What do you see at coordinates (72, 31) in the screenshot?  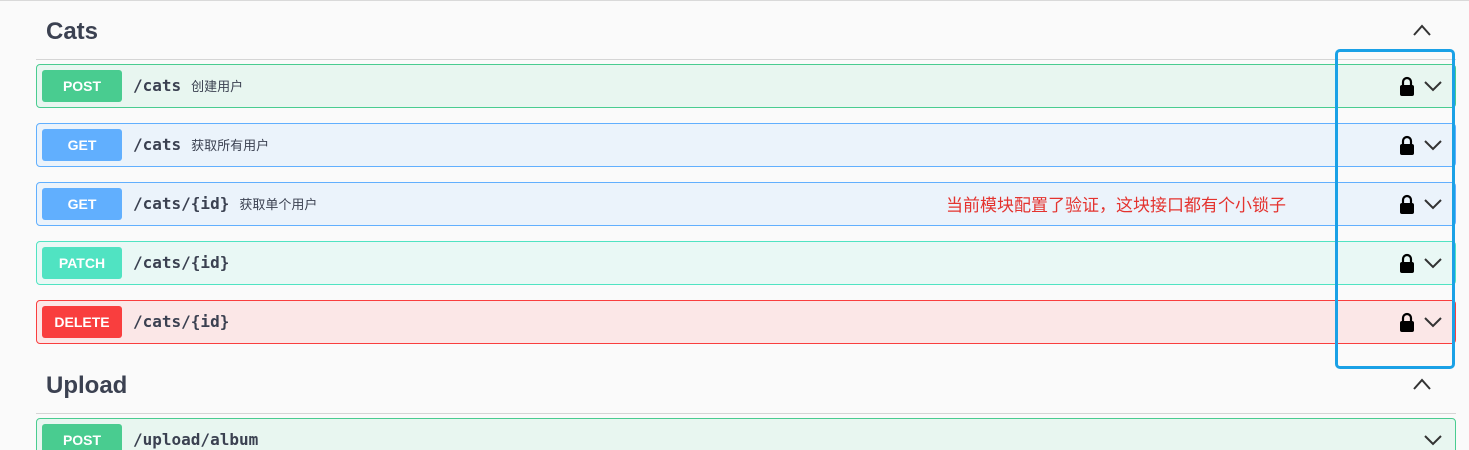 I see `section-title: Cats` at bounding box center [72, 31].